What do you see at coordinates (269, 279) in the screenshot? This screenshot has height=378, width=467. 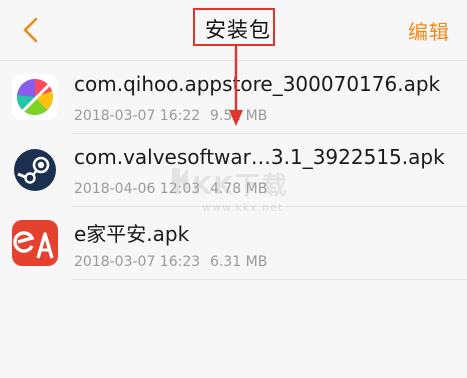 I see `row-divider` at bounding box center [269, 279].